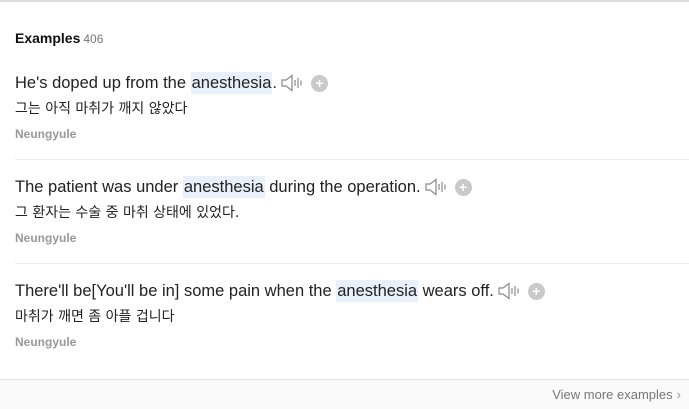 Image resolution: width=689 pixels, height=409 pixels. I want to click on examples-heading: Examples 406, so click(59, 39).